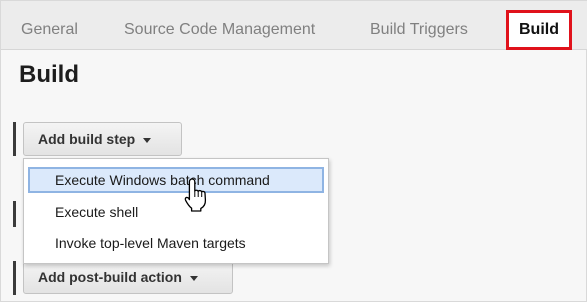  Describe the element at coordinates (195, 195) in the screenshot. I see `hand-pointer-icon` at that location.